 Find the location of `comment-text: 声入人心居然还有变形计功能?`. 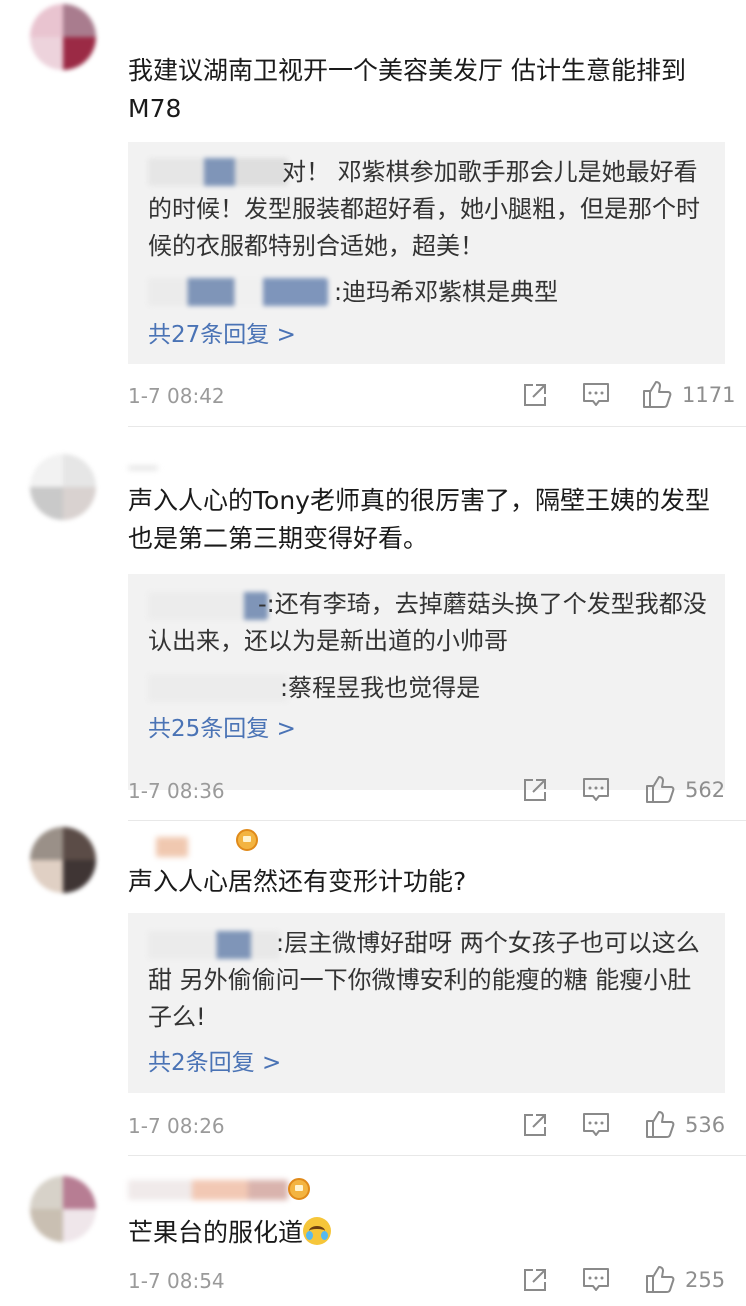

comment-text: 声入人心居然还有变形计功能? is located at coordinates (297, 881).